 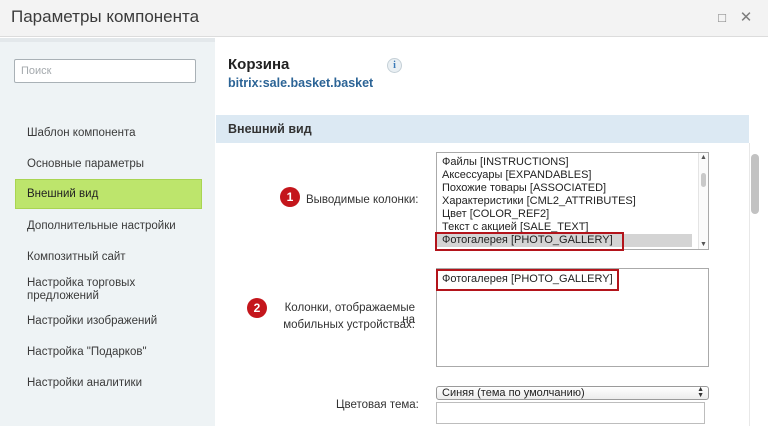 What do you see at coordinates (290, 197) in the screenshot?
I see `step-badge-1: 1` at bounding box center [290, 197].